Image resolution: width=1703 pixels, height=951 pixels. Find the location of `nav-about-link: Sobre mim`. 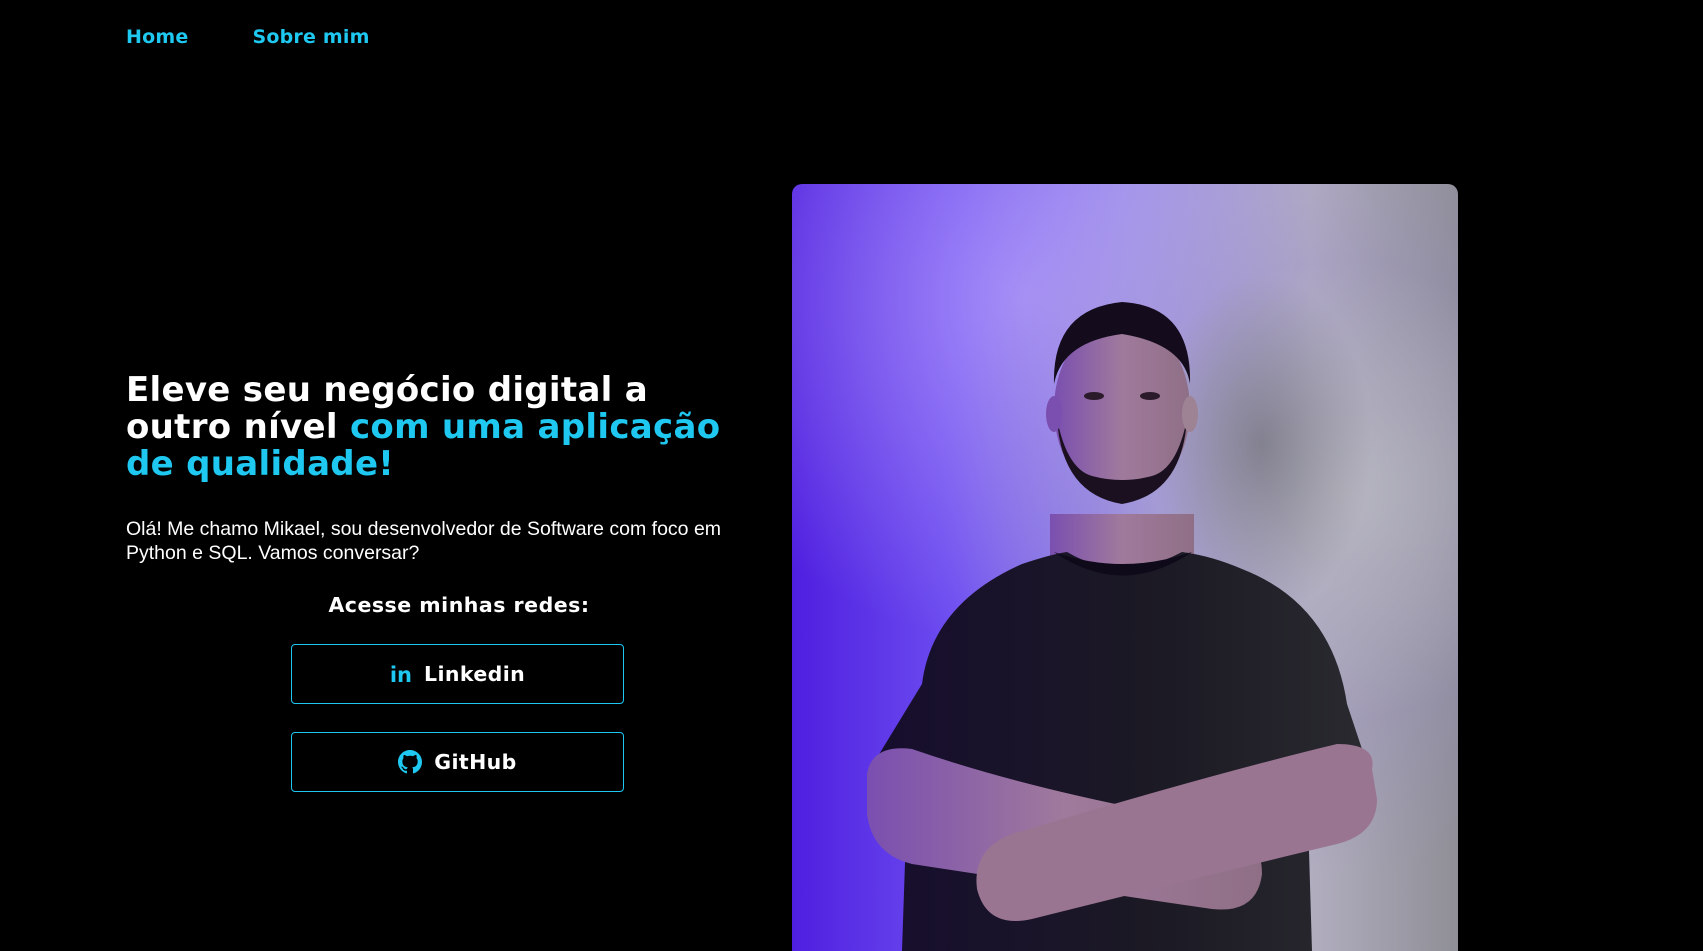

nav-about-link: Sobre mim is located at coordinates (310, 37).